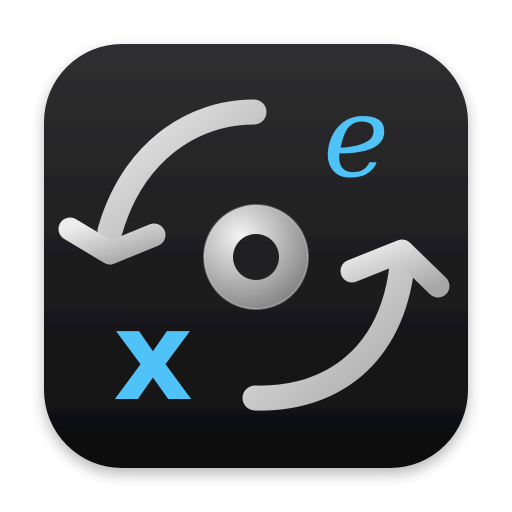 This screenshot has height=512, width=512. I want to click on letter-e: e, so click(356, 138).